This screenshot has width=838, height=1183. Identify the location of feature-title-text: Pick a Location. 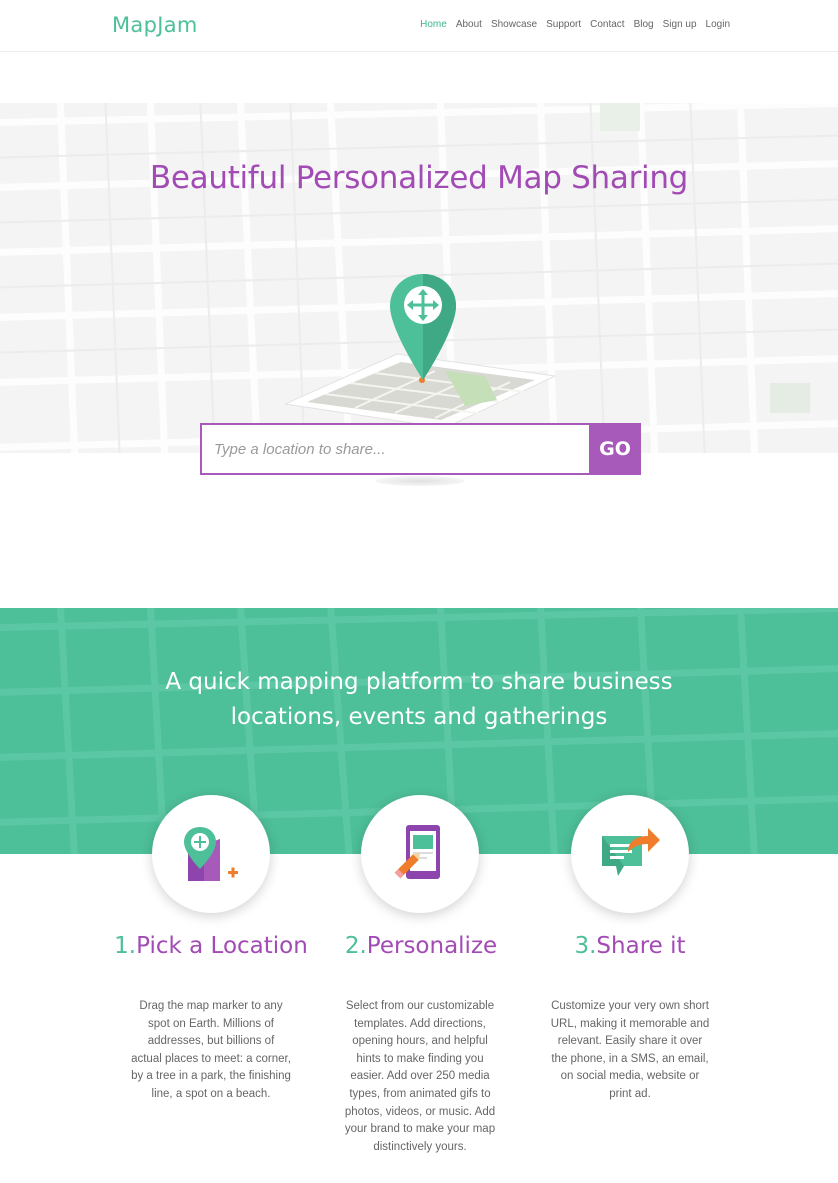
(222, 946).